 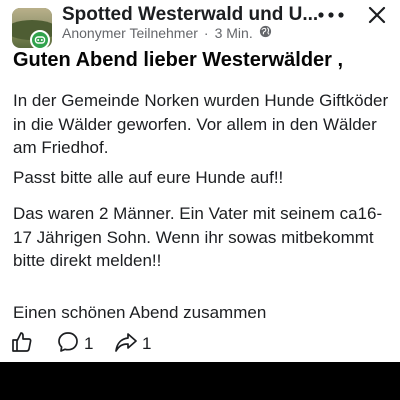 What do you see at coordinates (265, 33) in the screenshot?
I see `public-globe-icon` at bounding box center [265, 33].